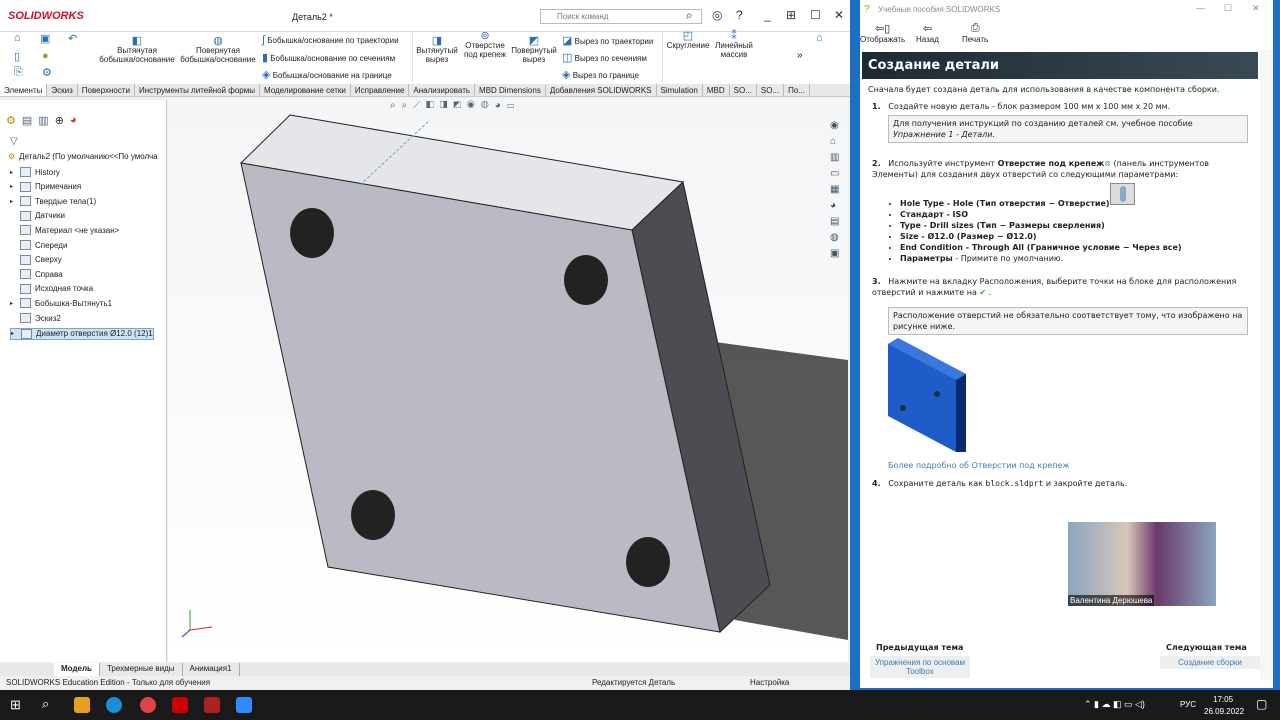 This screenshot has width=1280, height=720. I want to click on back-button: ⇦ Назад, so click(927, 33).